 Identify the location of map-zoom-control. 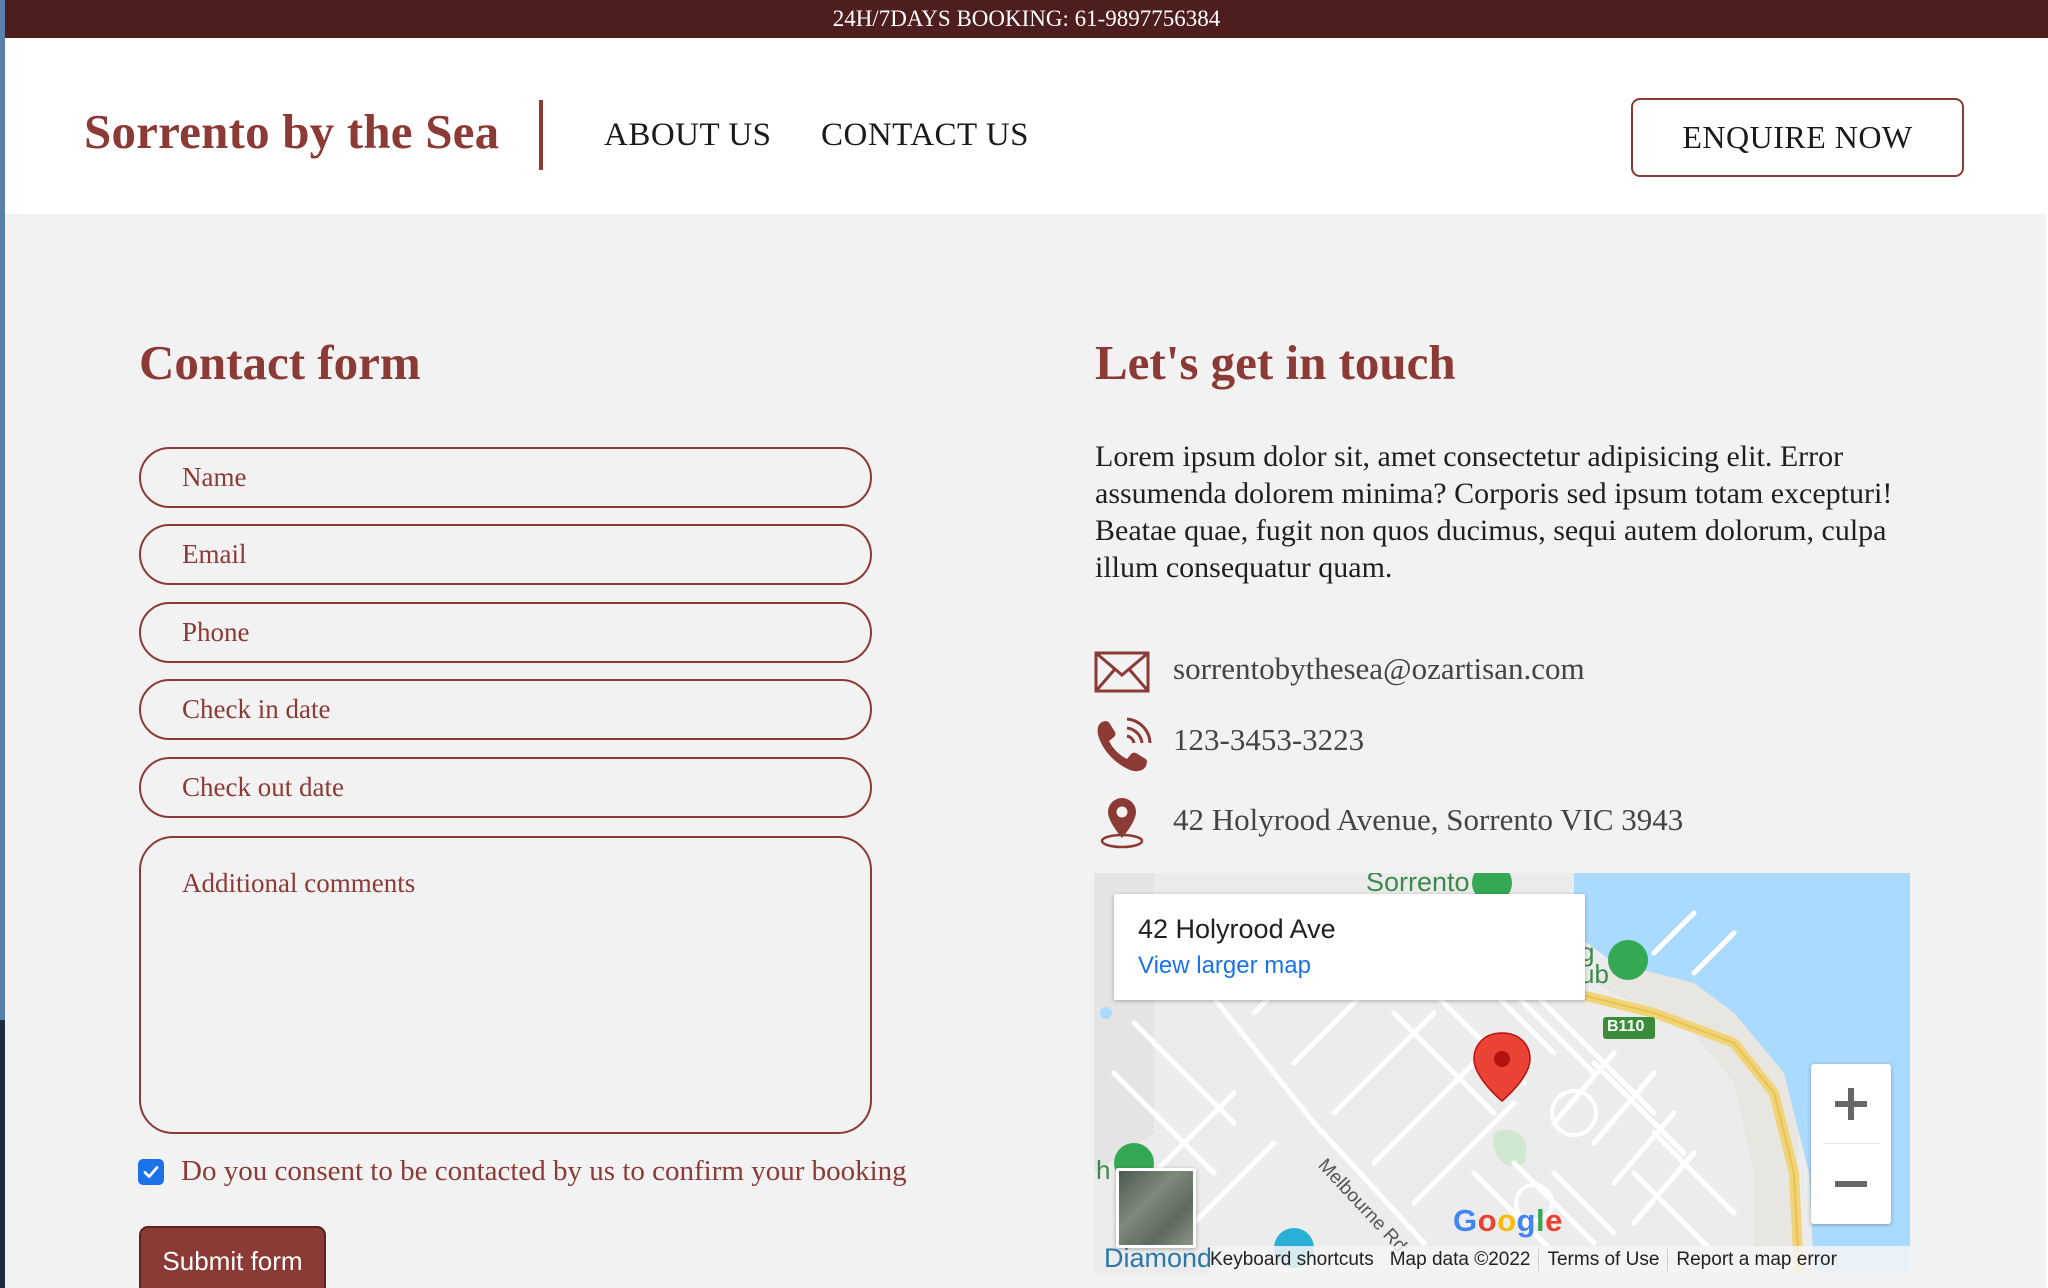
(1851, 1144).